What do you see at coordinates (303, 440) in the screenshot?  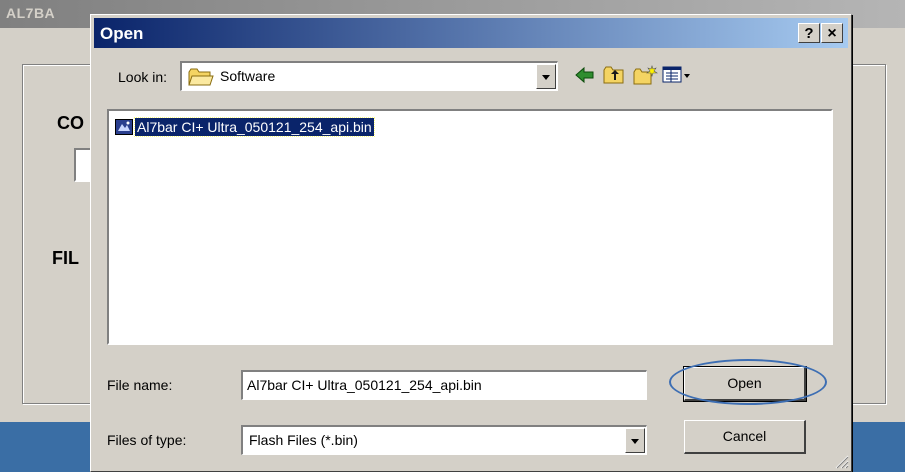 I see `files-of-type-value: Flash Files (*.bin)` at bounding box center [303, 440].